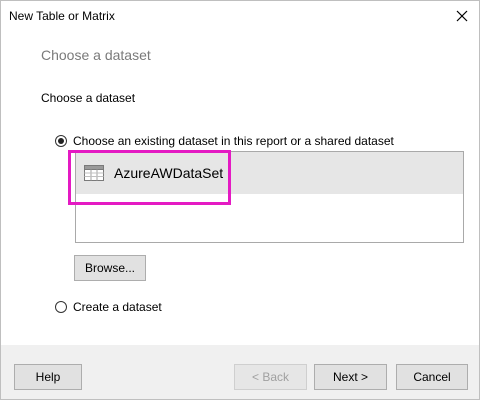  I want to click on dataset-name: AzureAWDataSet, so click(169, 173).